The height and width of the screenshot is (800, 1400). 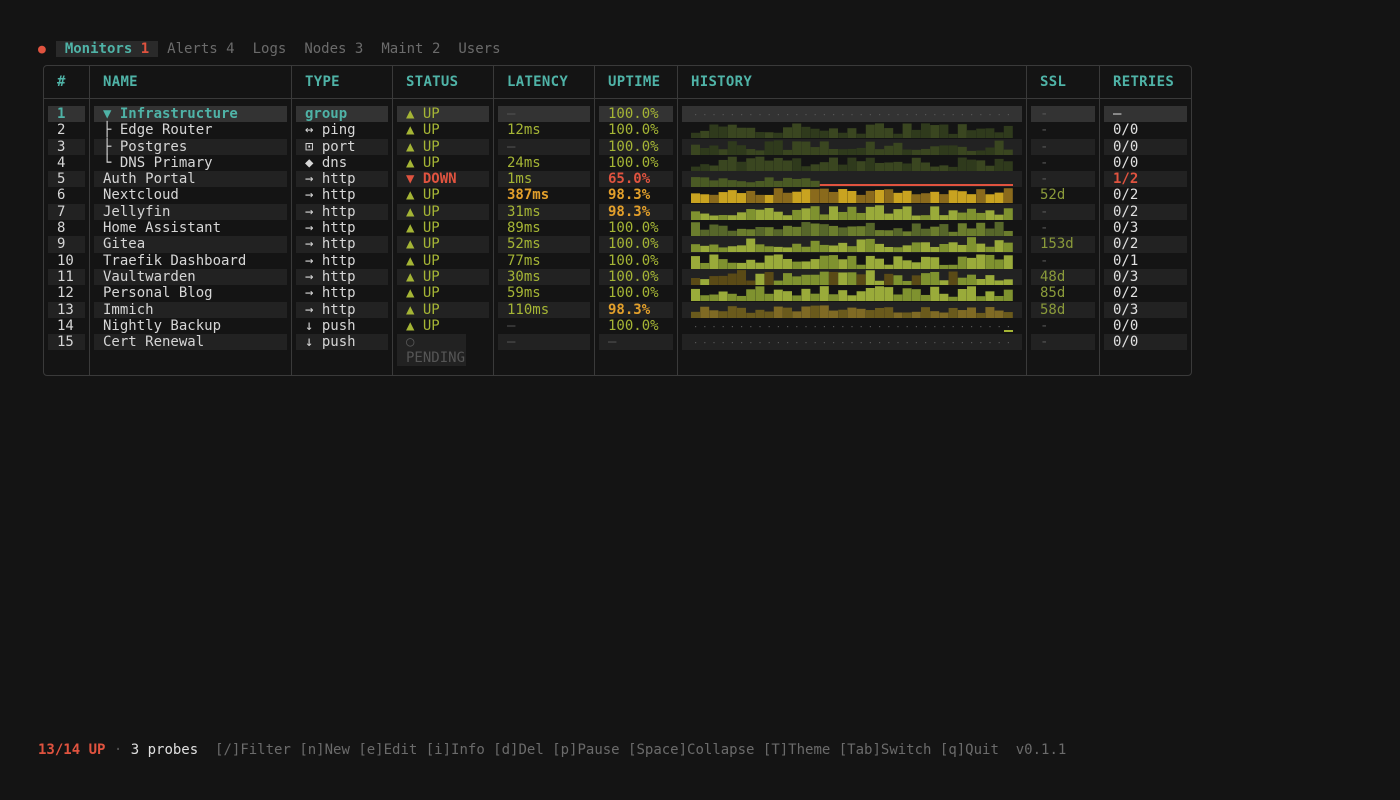 What do you see at coordinates (342, 342) in the screenshot?
I see `cell-type: ↓ push` at bounding box center [342, 342].